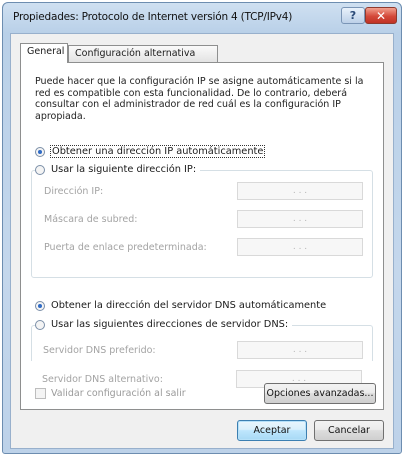  I want to click on ip-auto-label: Obtener una dirección IP automáticamente, so click(157, 151).